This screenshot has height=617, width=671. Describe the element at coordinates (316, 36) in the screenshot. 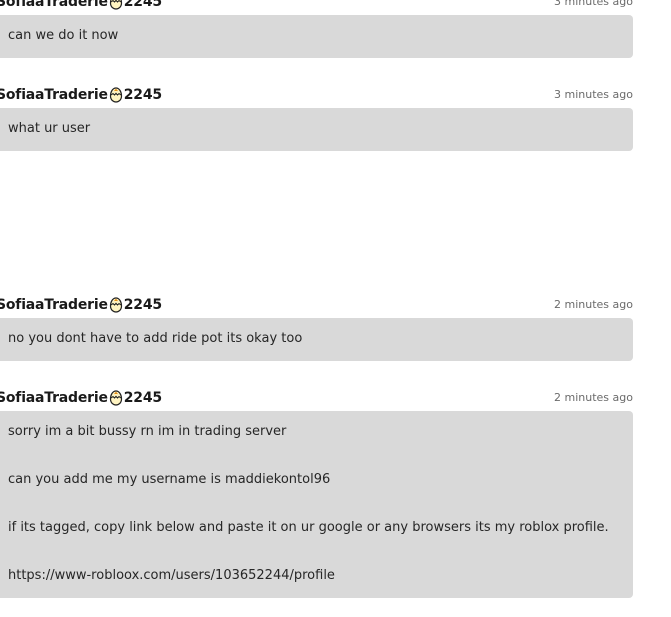

I see `message-bubble: can we do it now` at that location.